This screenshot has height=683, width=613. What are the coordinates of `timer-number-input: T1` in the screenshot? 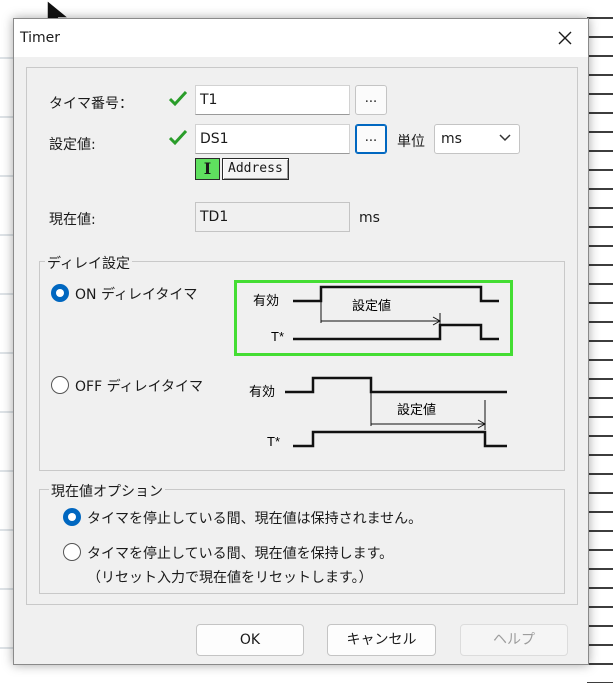 It's located at (272, 100).